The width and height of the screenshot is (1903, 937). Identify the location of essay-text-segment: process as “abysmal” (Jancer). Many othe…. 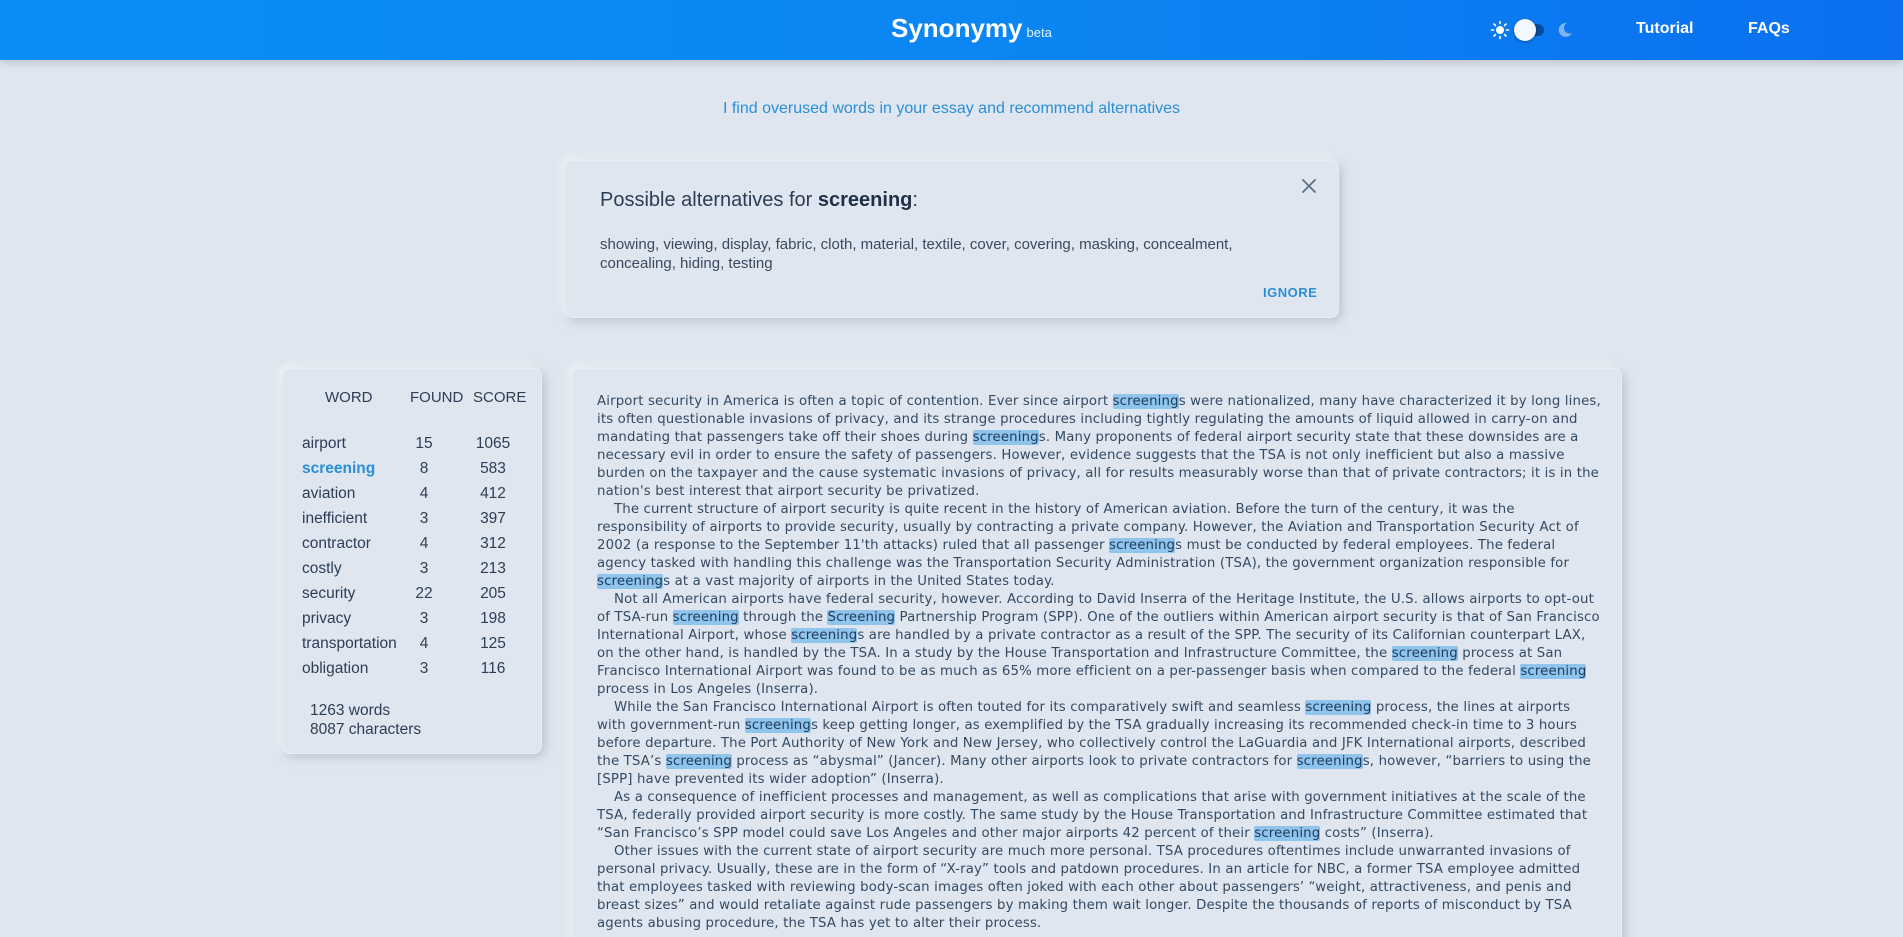
(1014, 761).